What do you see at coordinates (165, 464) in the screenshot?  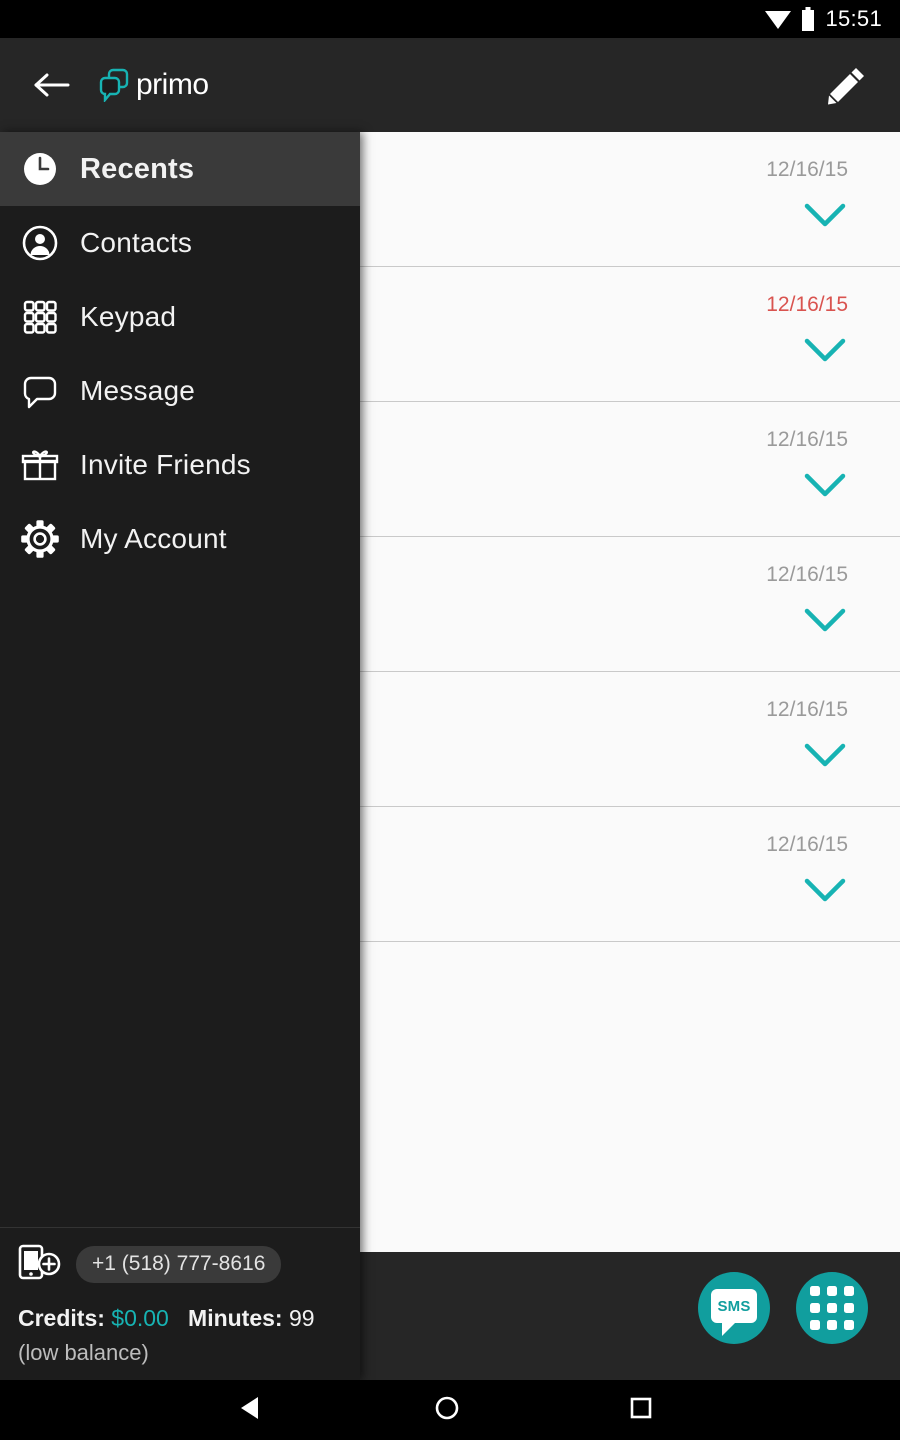 I see `sidebar-item-label: Invite Friends` at bounding box center [165, 464].